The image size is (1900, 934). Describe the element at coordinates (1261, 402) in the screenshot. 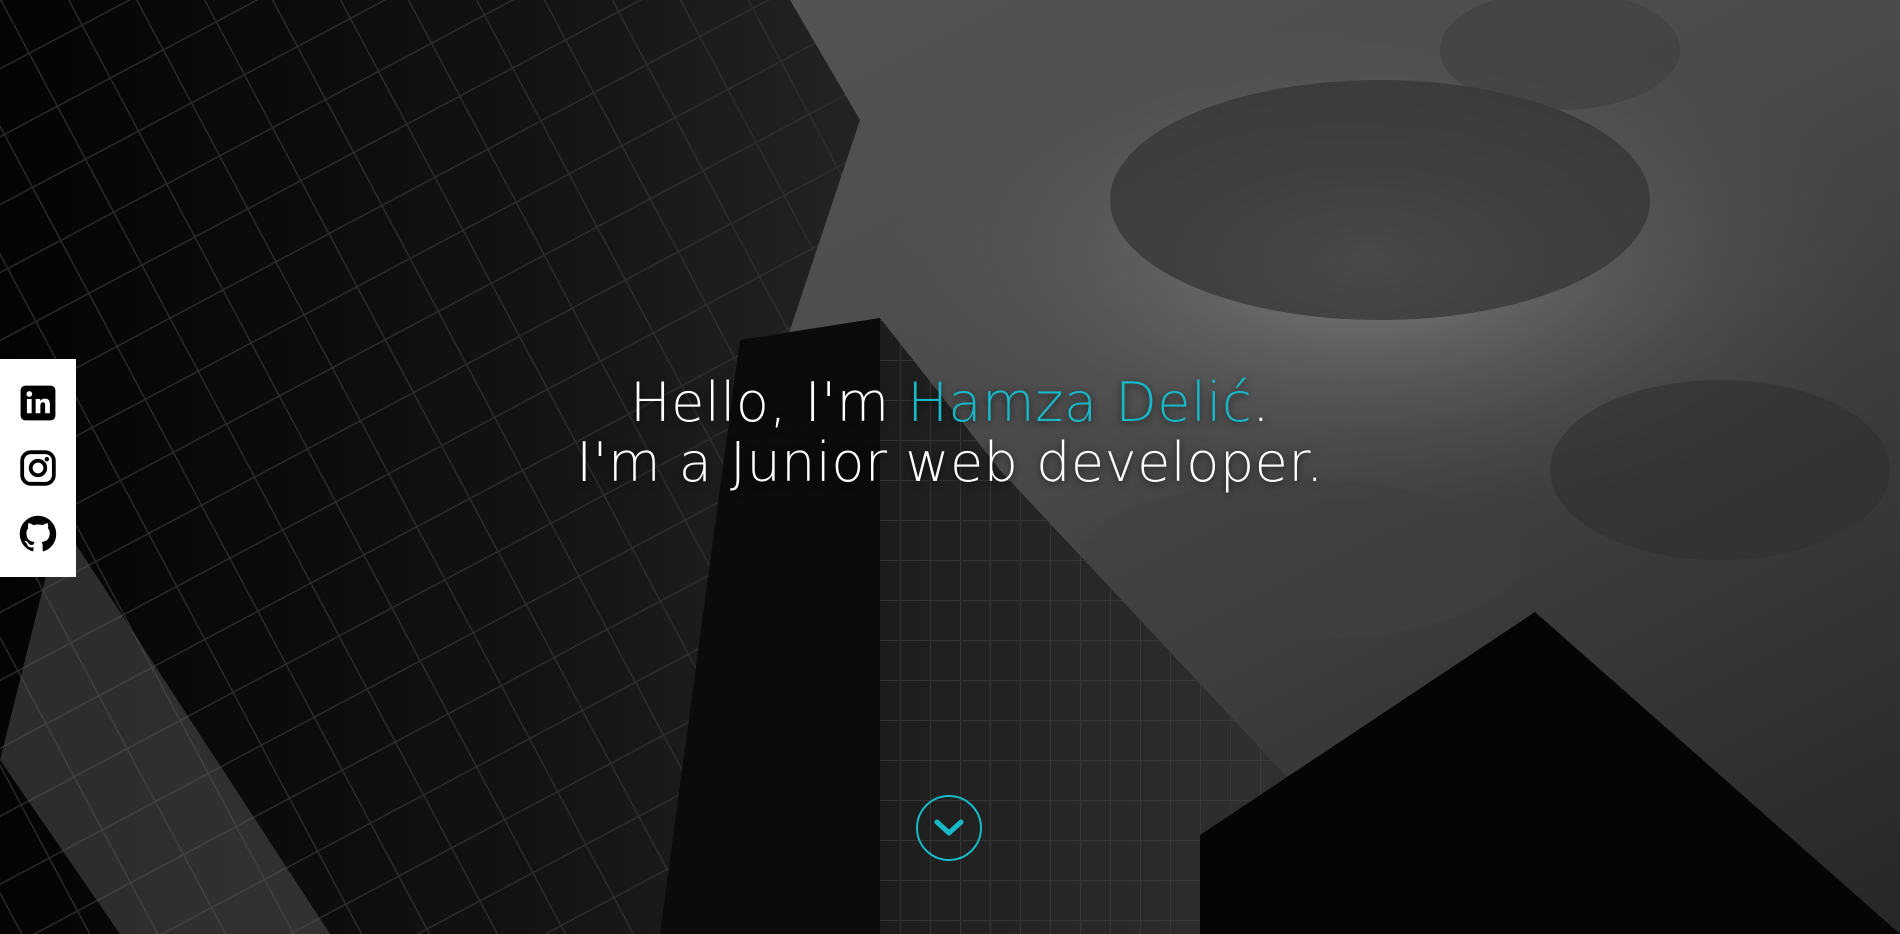

I see `greeting-suffix: .` at that location.